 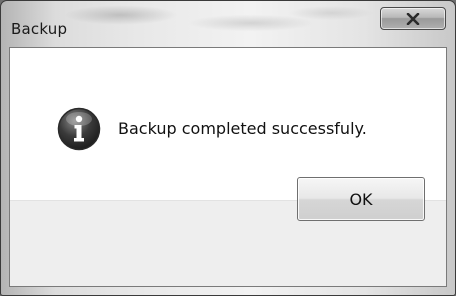 What do you see at coordinates (39, 29) in the screenshot?
I see `window-title: Backup` at bounding box center [39, 29].